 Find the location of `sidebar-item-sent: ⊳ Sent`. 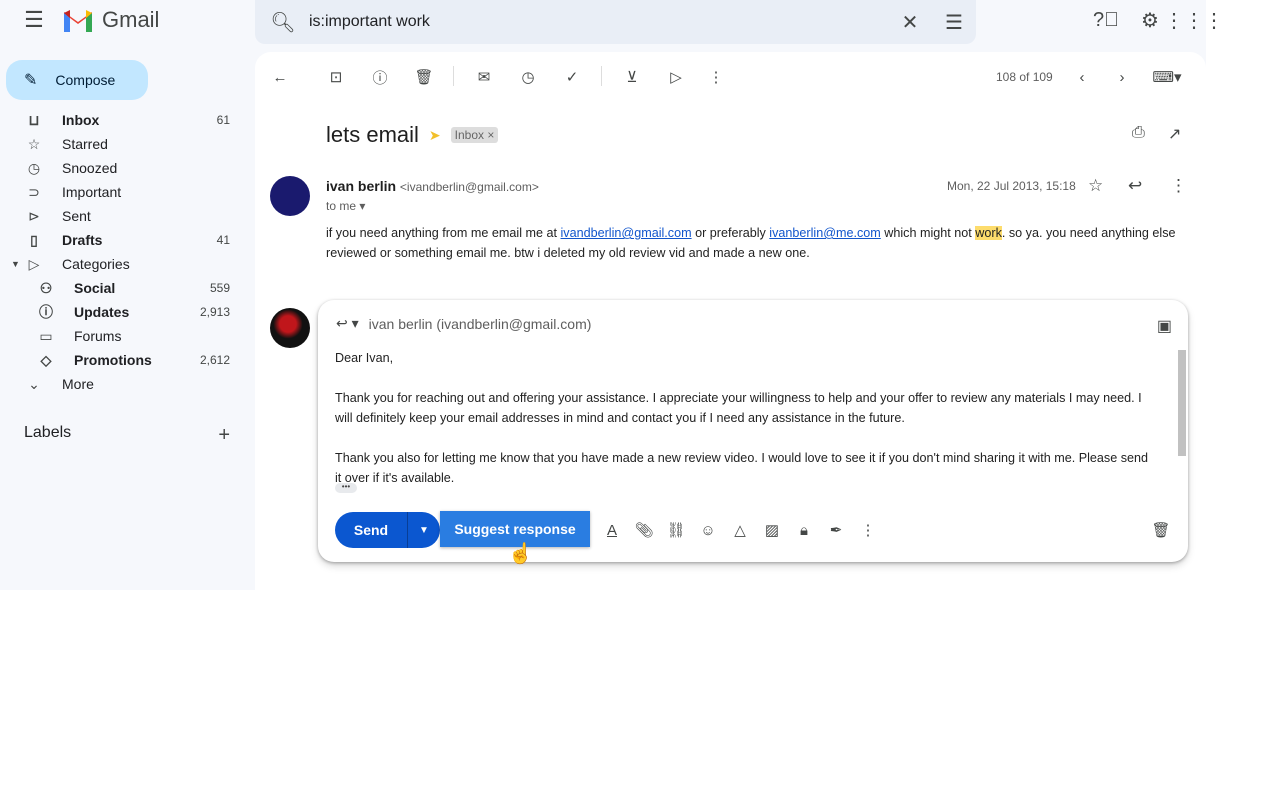

sidebar-item-sent: ⊳ Sent is located at coordinates (127, 216).